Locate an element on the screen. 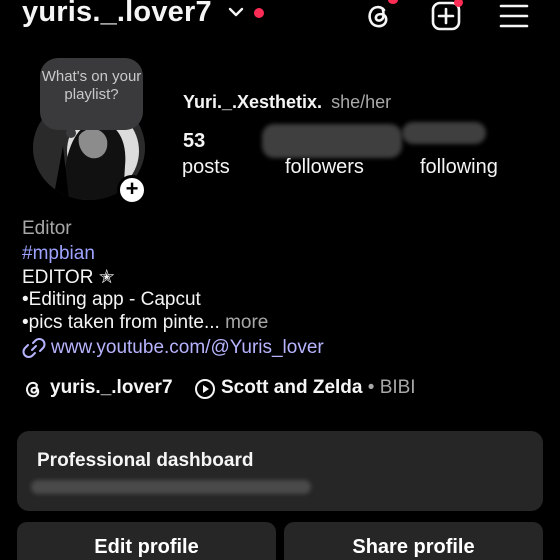 The width and height of the screenshot is (560, 560). profile-chips: yuris._.lover7 Scott and Zelda • BIBI is located at coordinates (282, 391).